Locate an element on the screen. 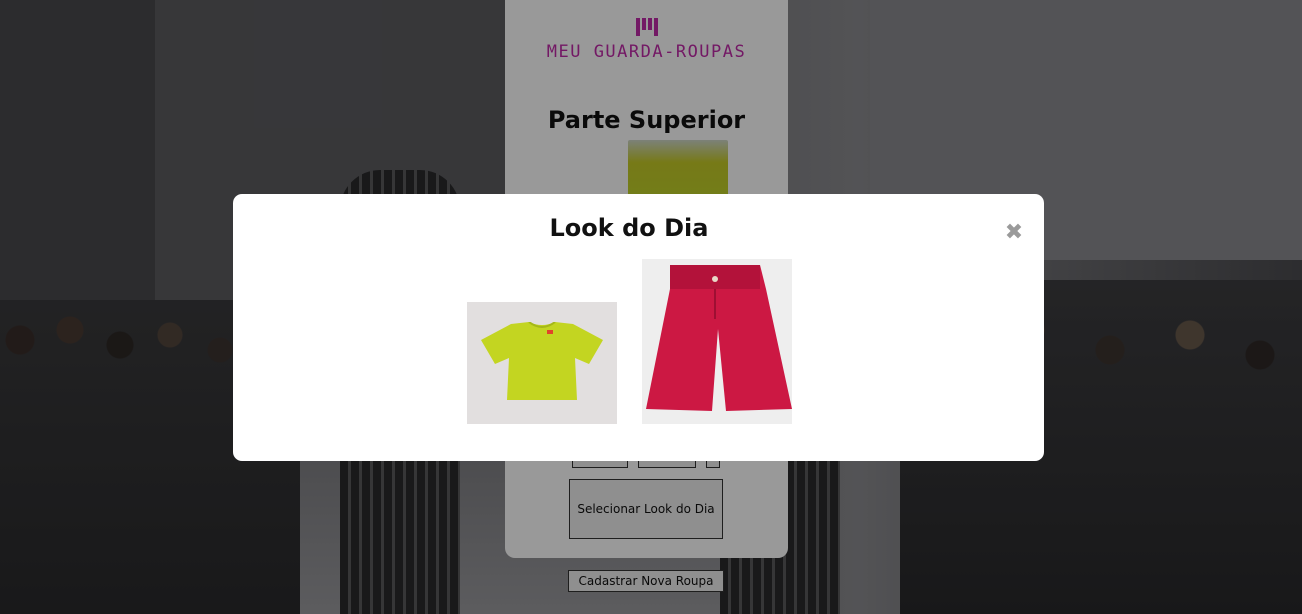 Image resolution: width=1302 pixels, height=614 pixels. look-top-image is located at coordinates (542, 363).